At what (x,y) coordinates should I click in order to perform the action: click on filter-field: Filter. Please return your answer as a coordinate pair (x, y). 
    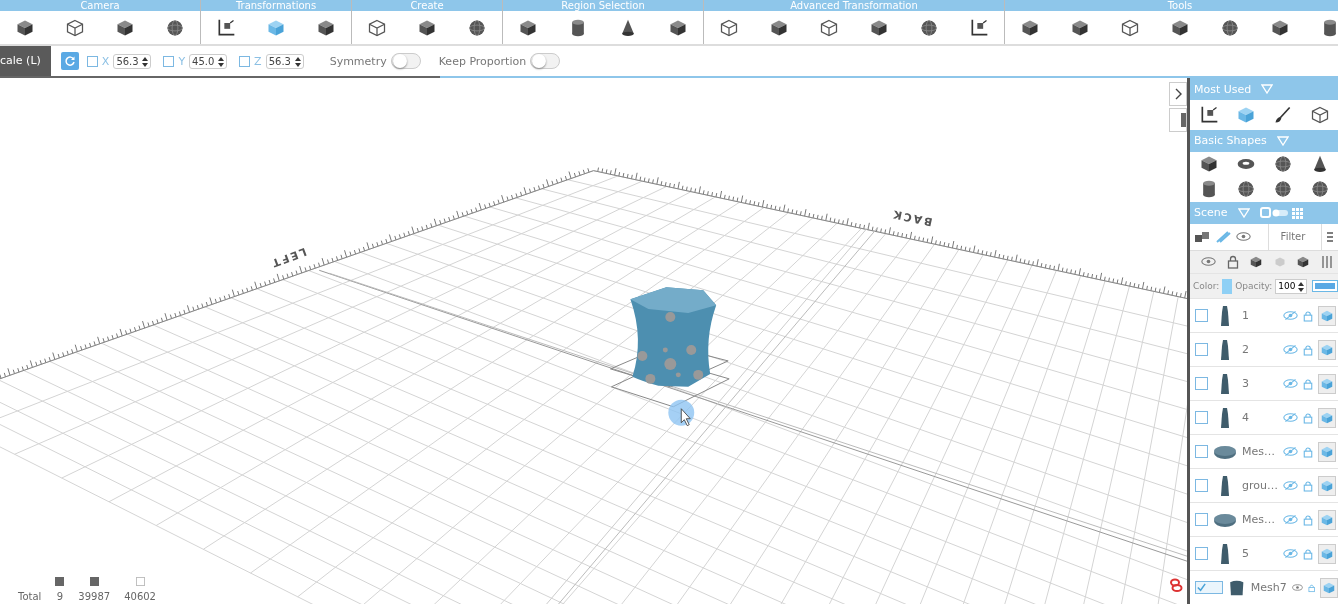
    Looking at the image, I should click on (1293, 237).